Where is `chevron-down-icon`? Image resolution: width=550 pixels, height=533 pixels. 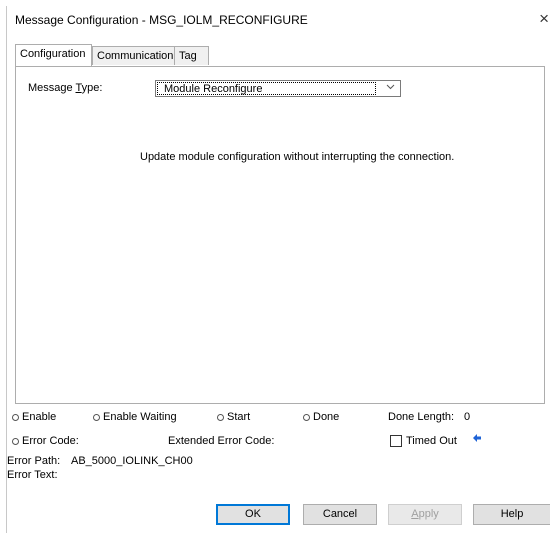
chevron-down-icon is located at coordinates (390, 87).